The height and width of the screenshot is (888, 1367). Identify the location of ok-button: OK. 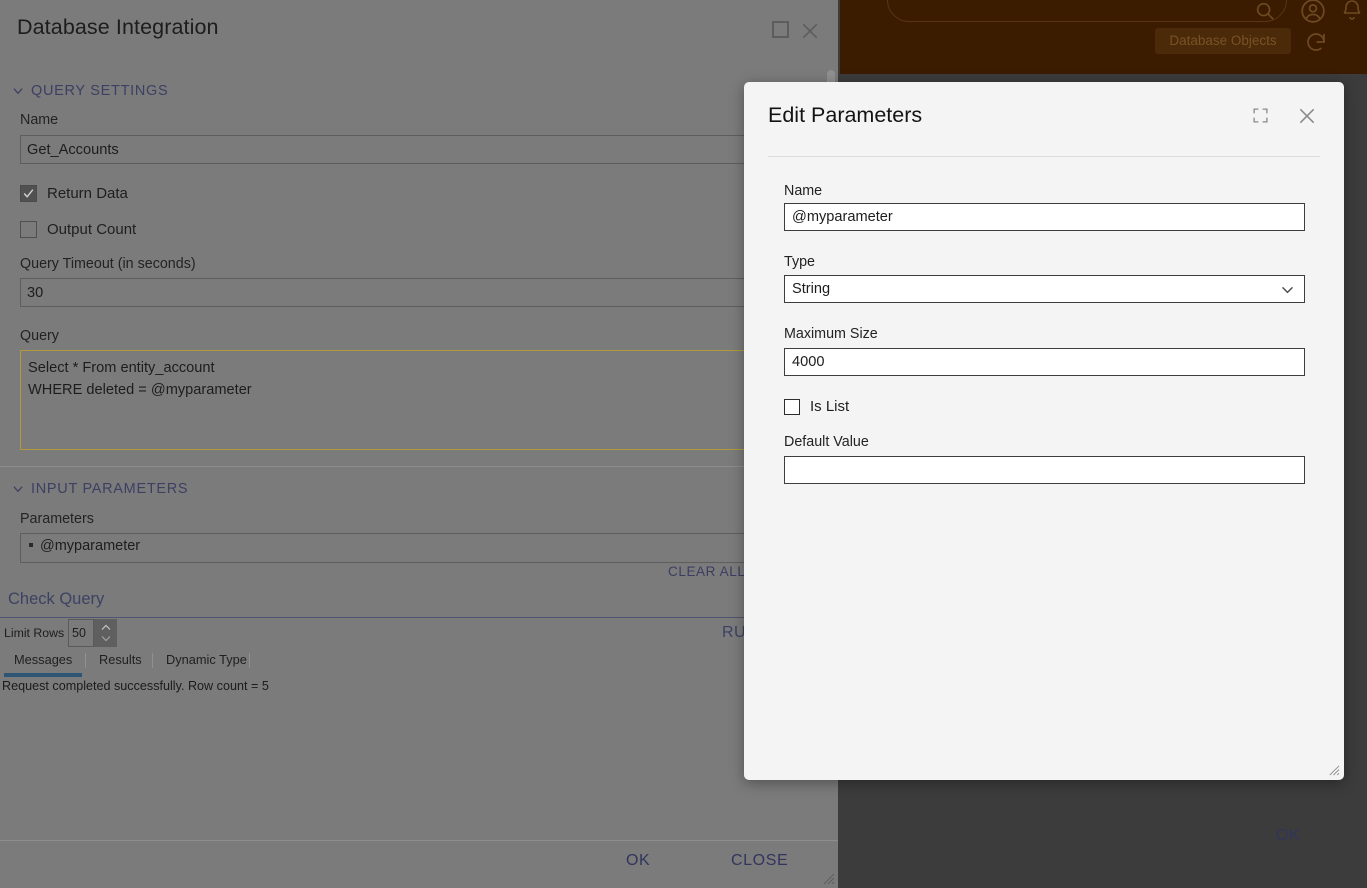
(638, 861).